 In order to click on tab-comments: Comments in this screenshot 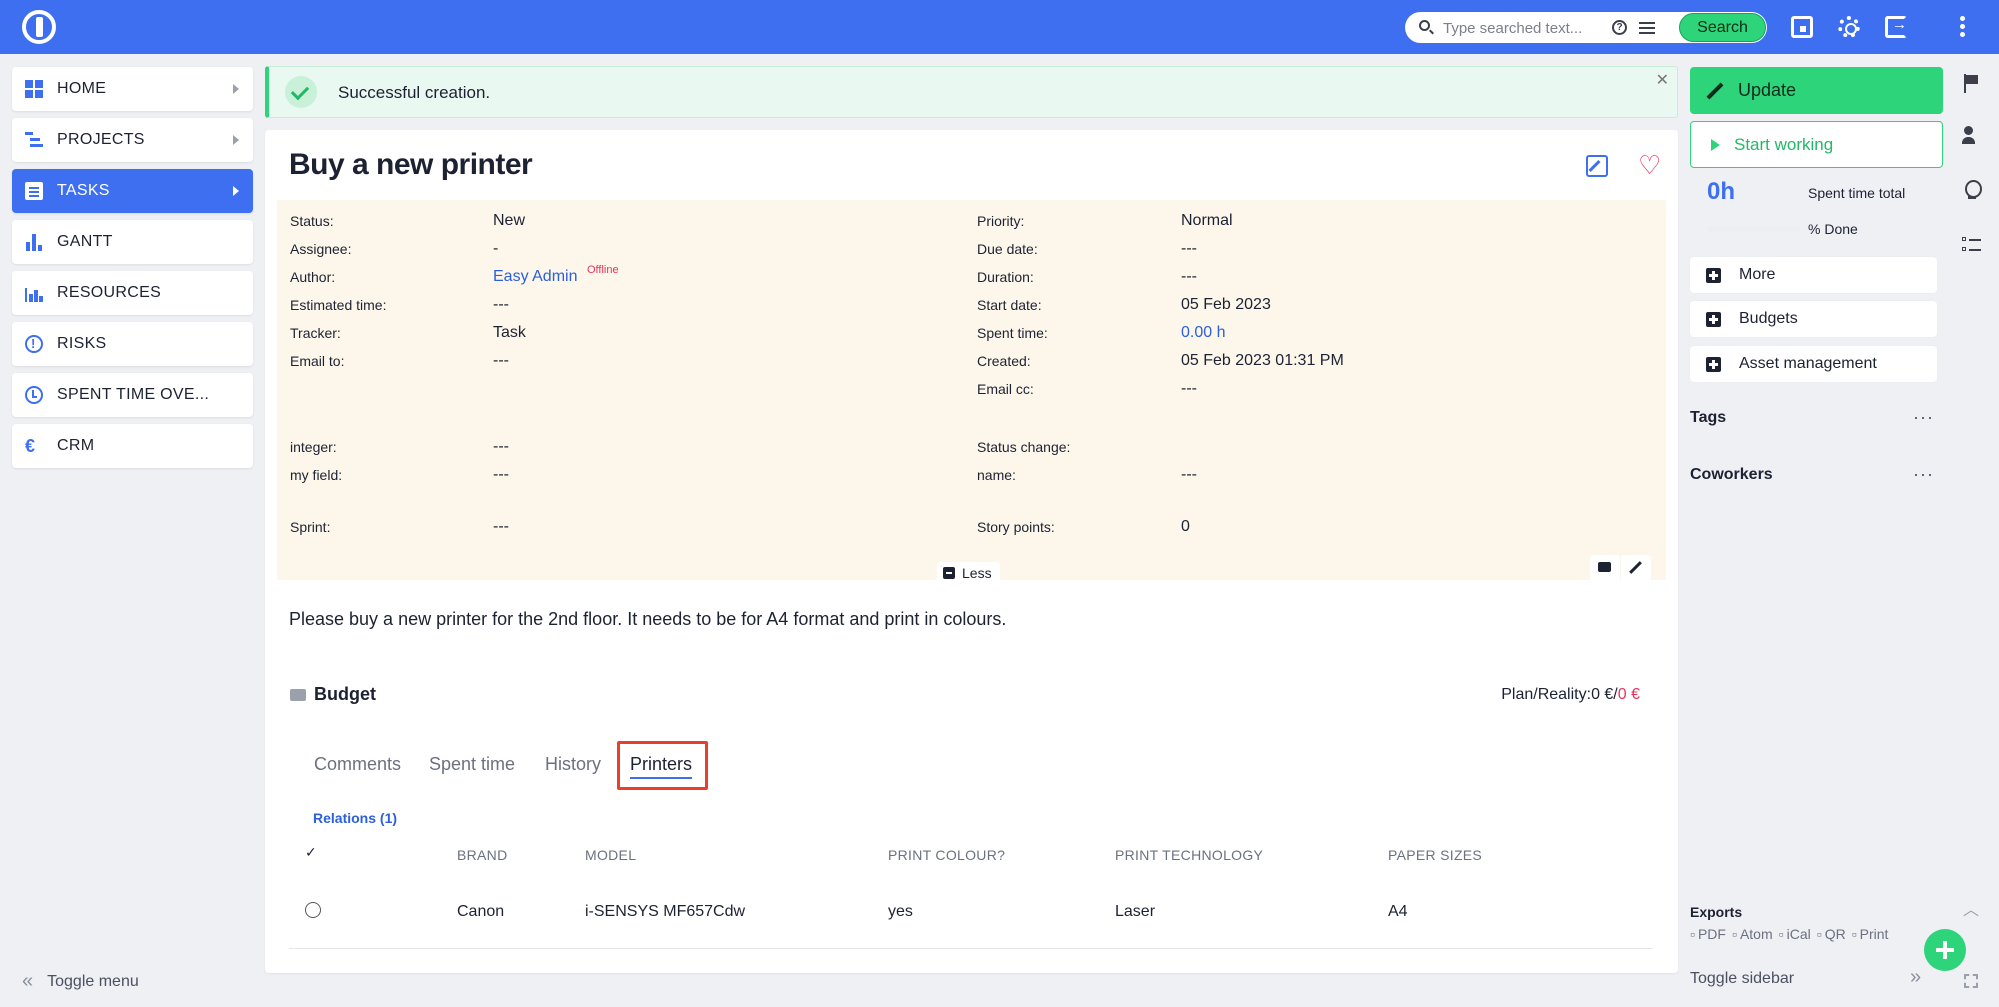, I will do `click(357, 764)`.